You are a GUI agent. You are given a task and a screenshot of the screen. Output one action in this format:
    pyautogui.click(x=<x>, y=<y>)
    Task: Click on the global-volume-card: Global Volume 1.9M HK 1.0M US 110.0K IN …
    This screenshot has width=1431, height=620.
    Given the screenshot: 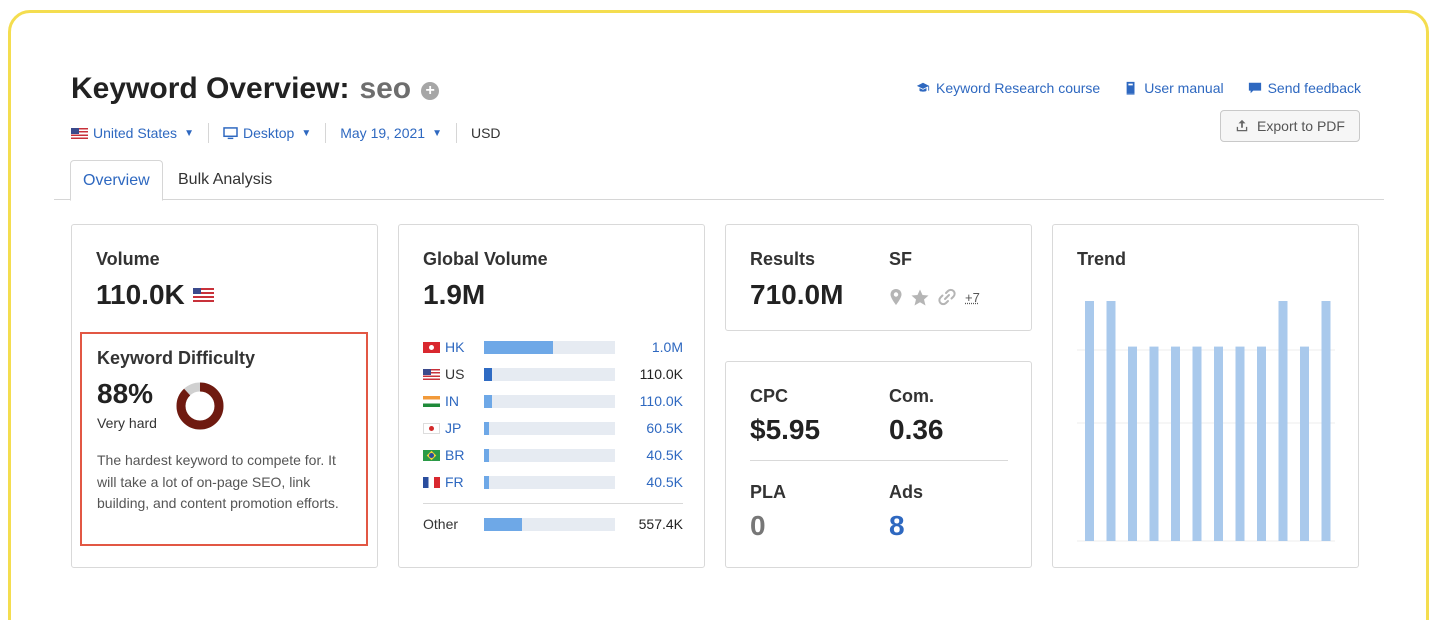 What is the action you would take?
    pyautogui.click(x=551, y=396)
    